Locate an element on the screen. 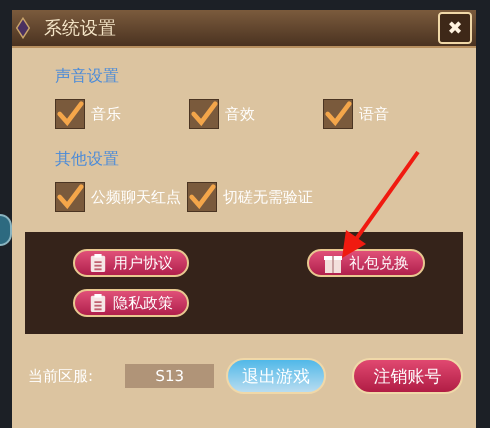  option-label: 切磋无需验证 is located at coordinates (268, 197).